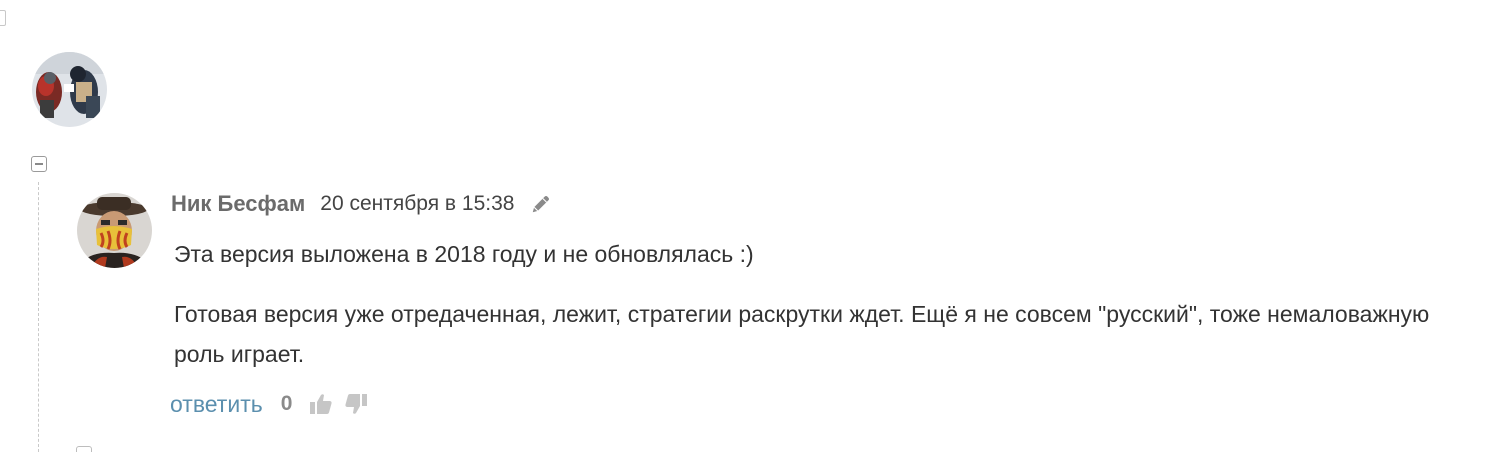 The height and width of the screenshot is (452, 1491). I want to click on reply-link: ответить, so click(216, 404).